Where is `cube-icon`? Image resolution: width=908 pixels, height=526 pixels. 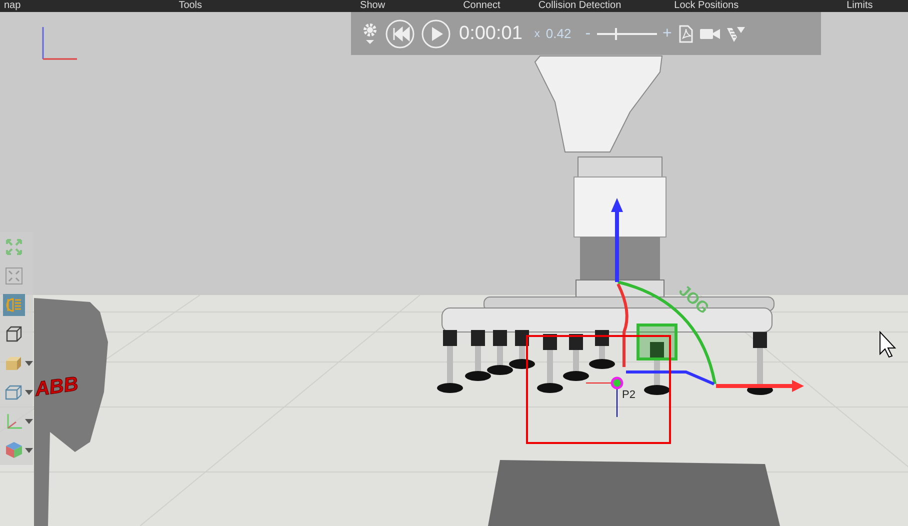 cube-icon is located at coordinates (13, 450).